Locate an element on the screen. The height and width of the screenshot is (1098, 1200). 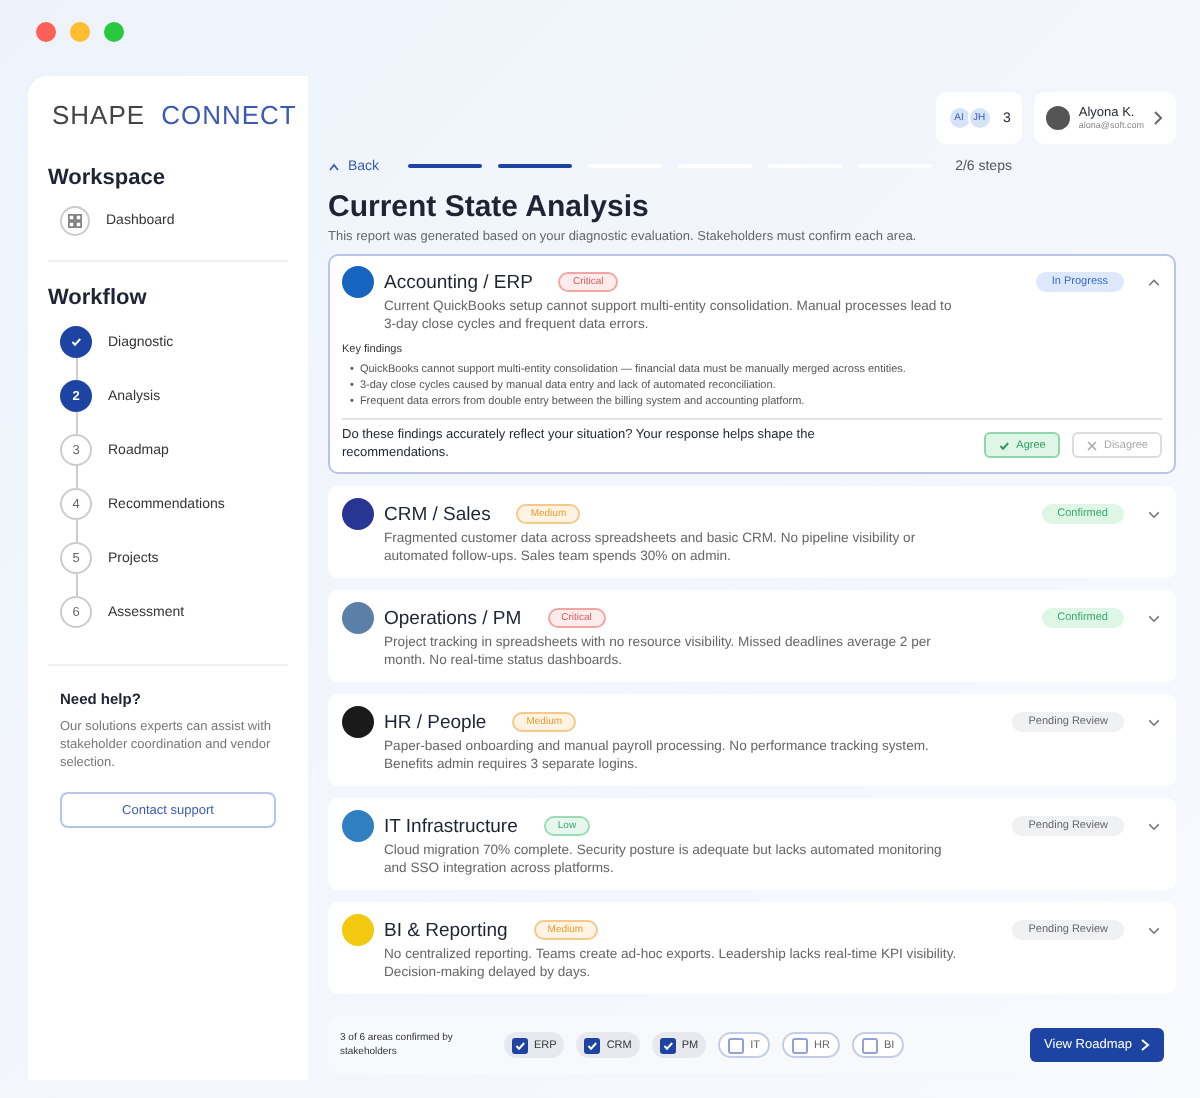
area-title: BI & Reporting is located at coordinates (446, 930).